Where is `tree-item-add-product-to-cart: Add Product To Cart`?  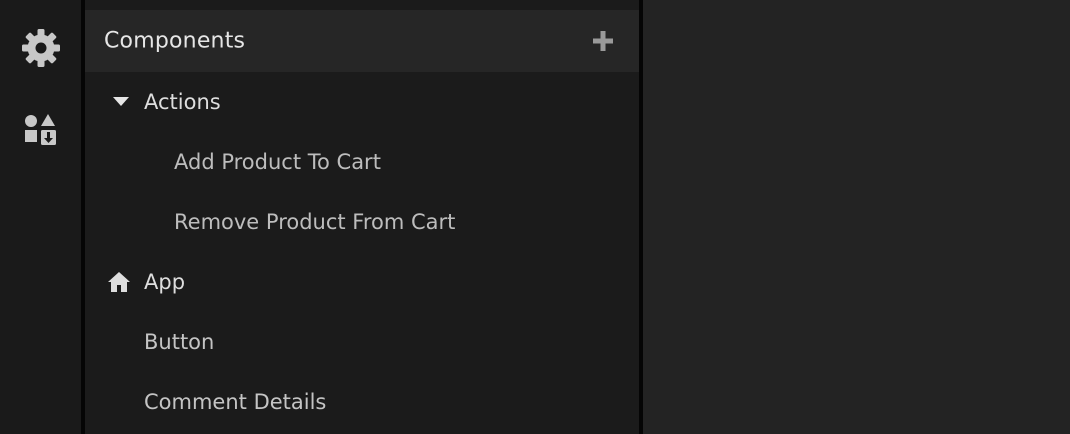 tree-item-add-product-to-cart: Add Product To Cart is located at coordinates (362, 162).